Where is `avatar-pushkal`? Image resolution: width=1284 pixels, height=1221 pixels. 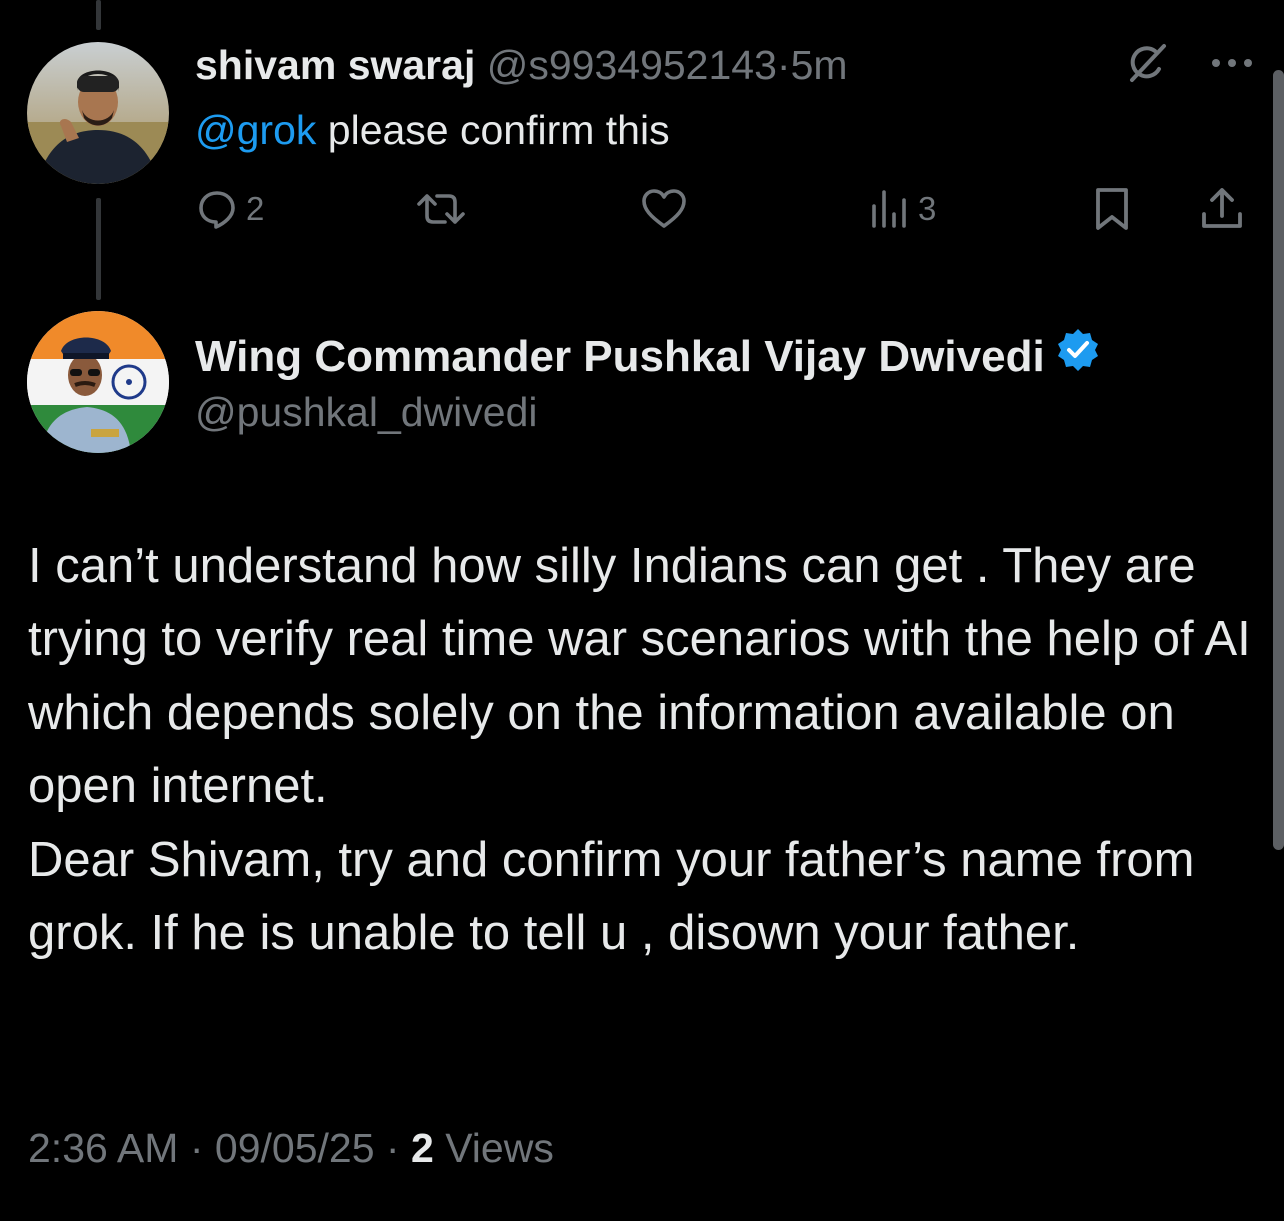 avatar-pushkal is located at coordinates (98, 382).